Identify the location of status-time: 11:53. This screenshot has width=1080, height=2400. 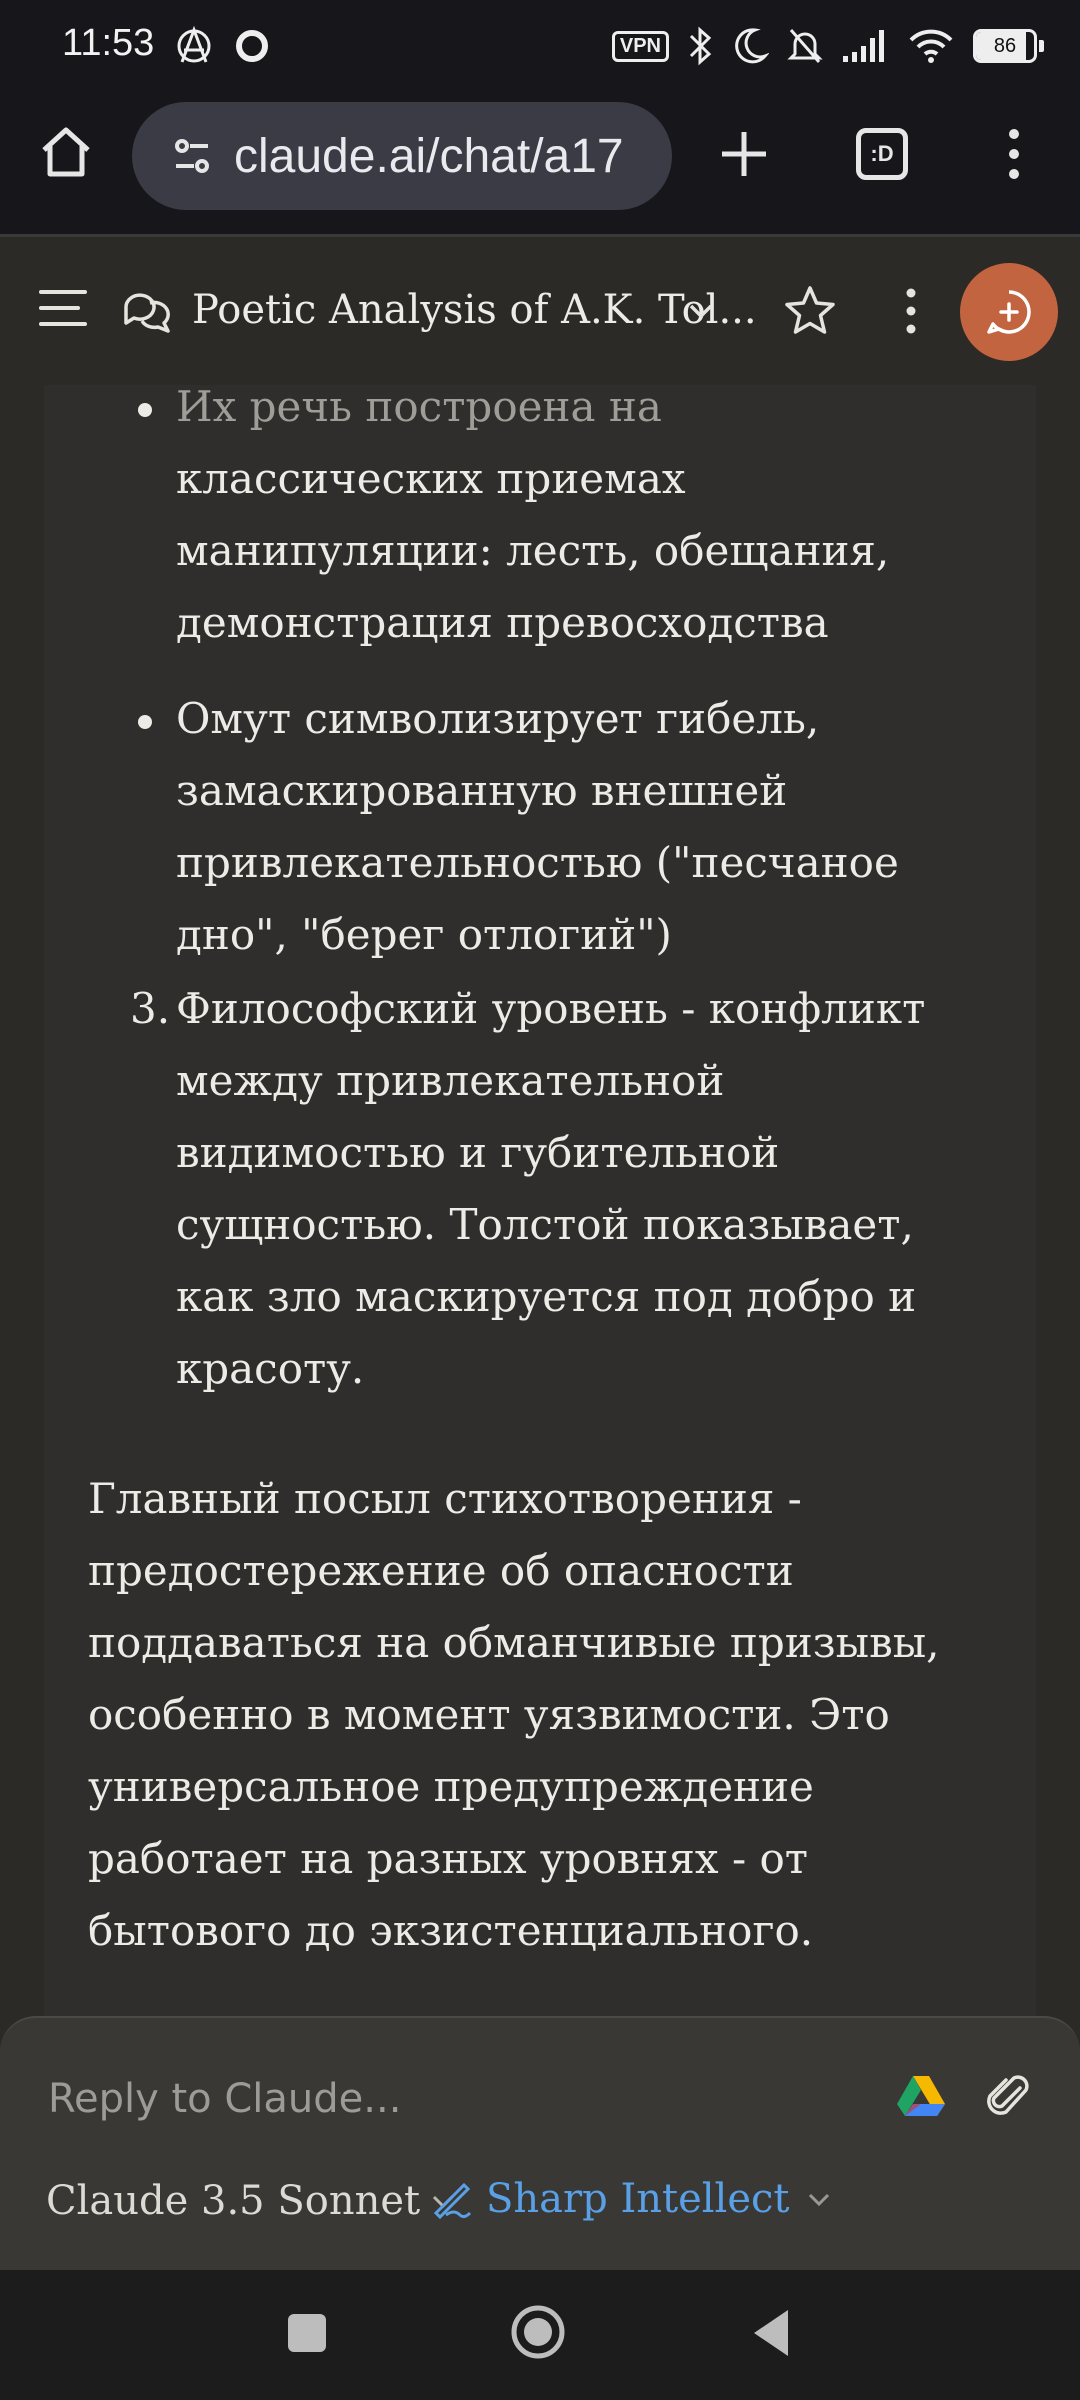
(108, 43).